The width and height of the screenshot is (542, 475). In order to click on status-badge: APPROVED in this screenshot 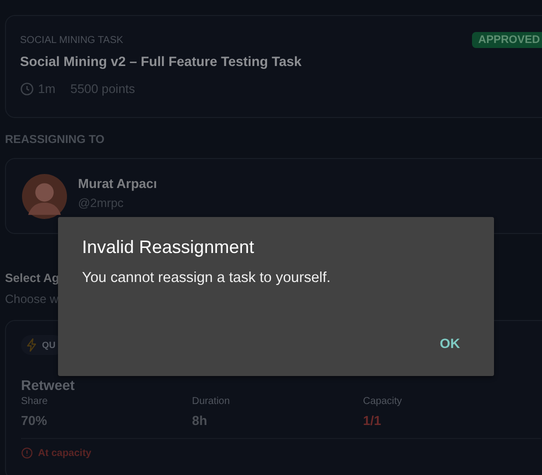, I will do `click(507, 40)`.